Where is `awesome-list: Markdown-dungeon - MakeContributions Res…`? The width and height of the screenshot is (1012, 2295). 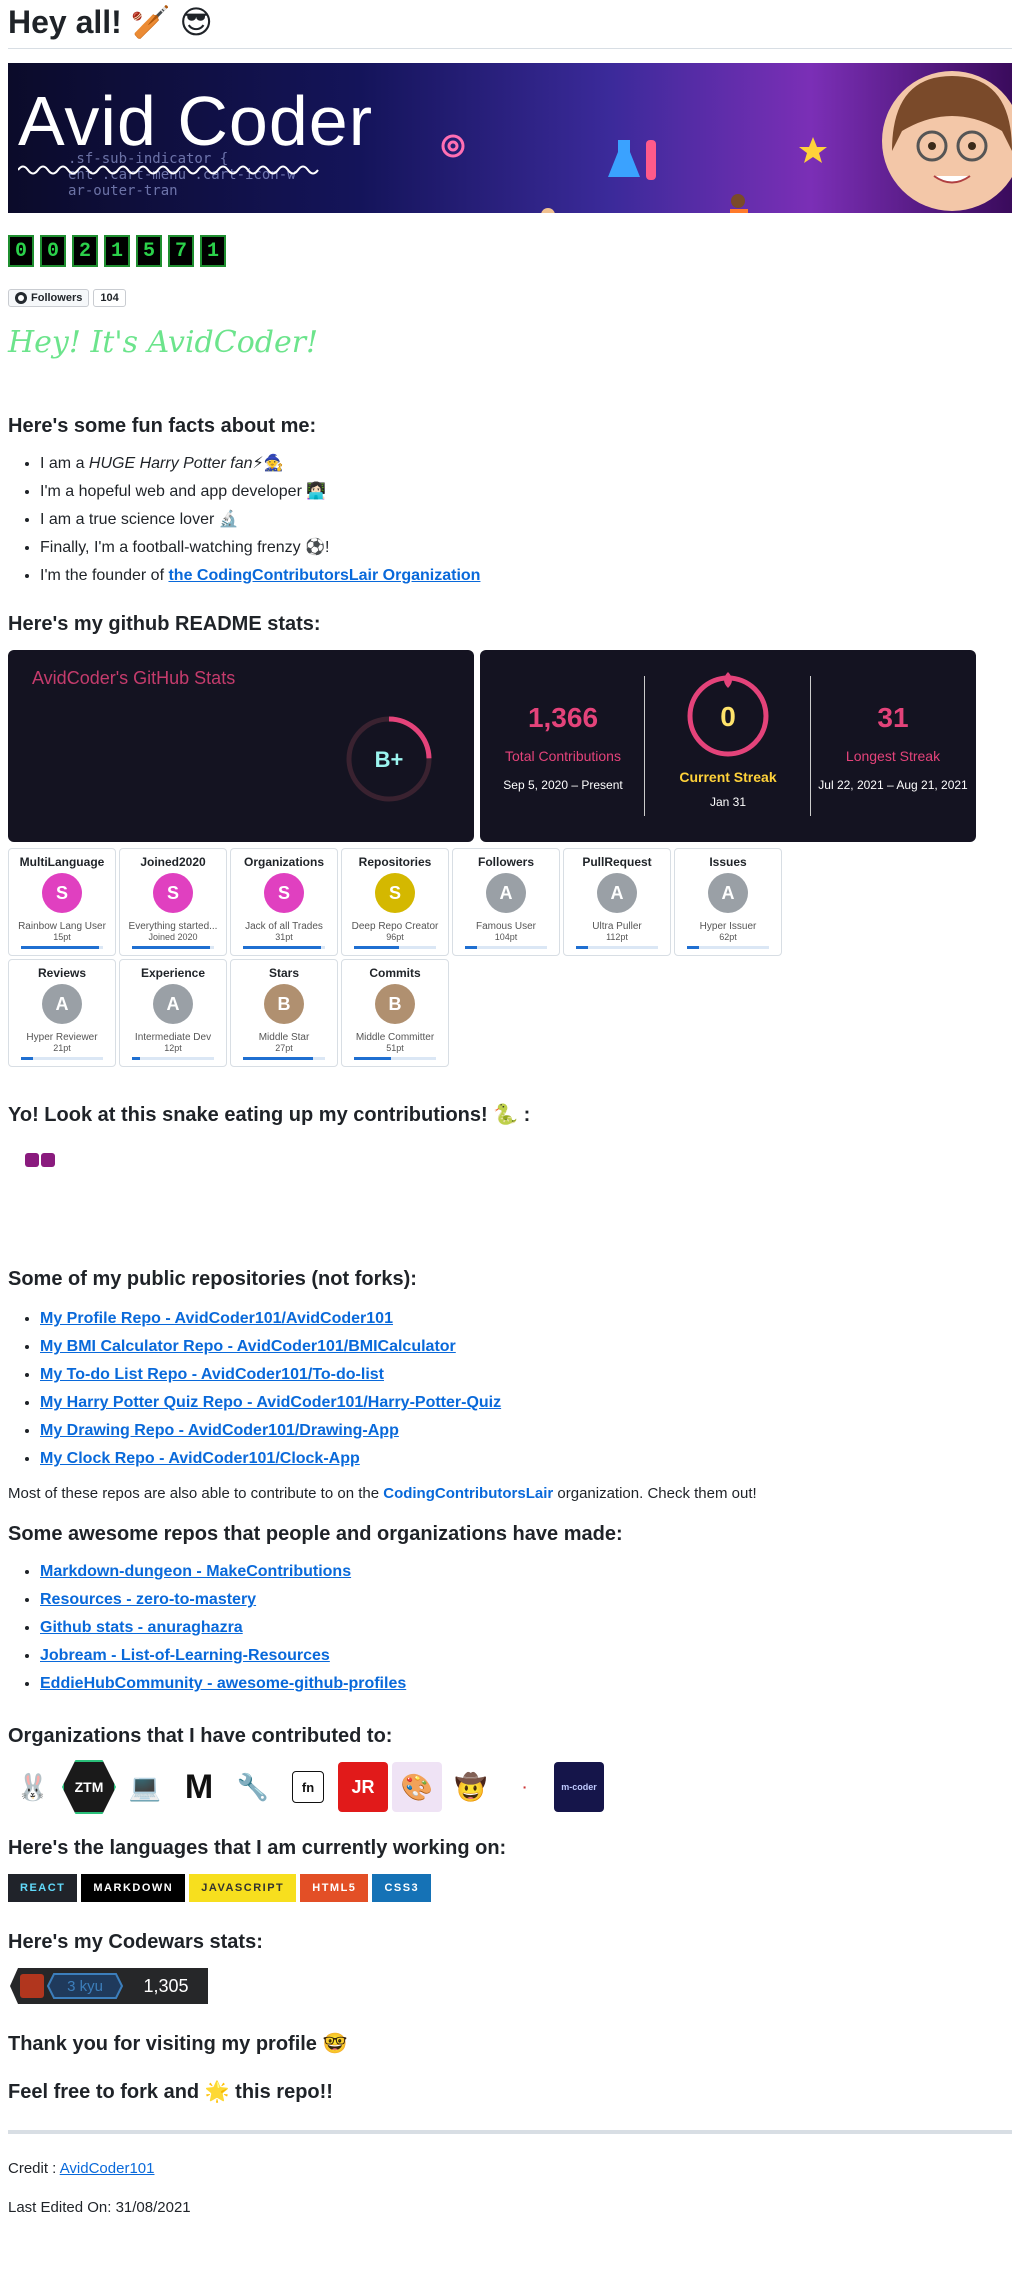 awesome-list: Markdown-dungeon - MakeContributions Res… is located at coordinates (510, 1628).